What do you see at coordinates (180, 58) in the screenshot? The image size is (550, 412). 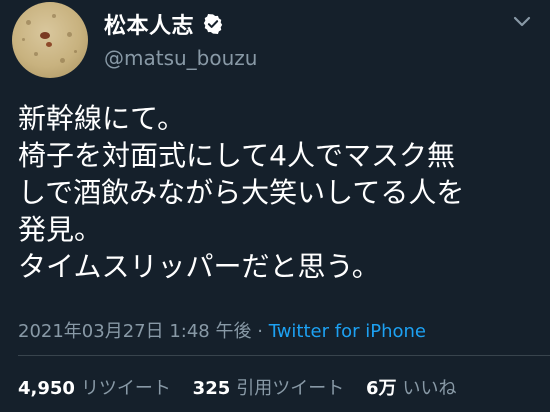 I see `user-handle: @matsu_bouzu` at bounding box center [180, 58].